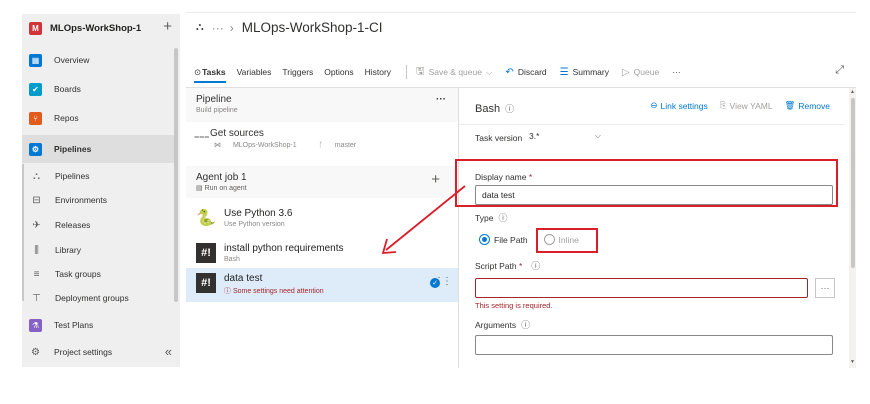  I want to click on overview-icon: ▦, so click(35, 60).